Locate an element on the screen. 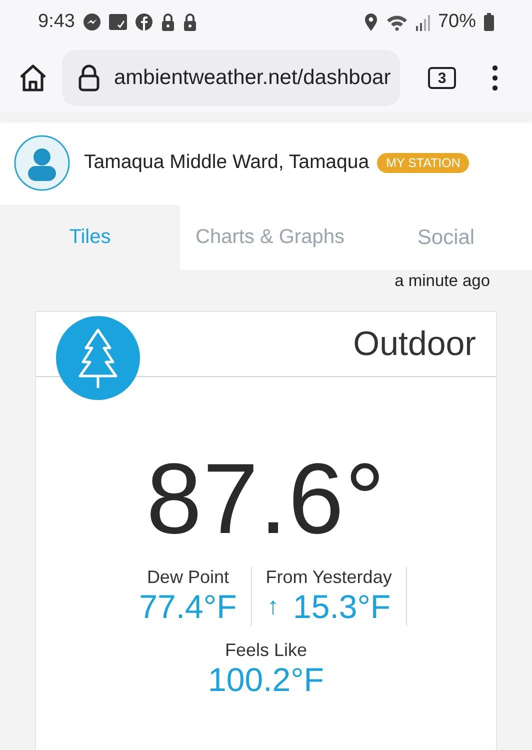 The image size is (532, 750). facebook-icon is located at coordinates (143, 22).